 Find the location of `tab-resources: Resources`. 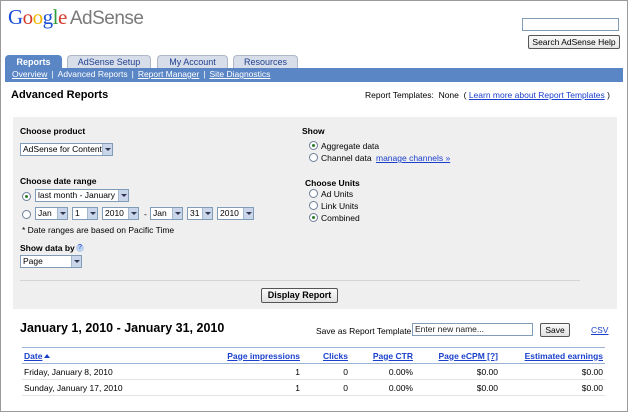

tab-resources: Resources is located at coordinates (265, 62).